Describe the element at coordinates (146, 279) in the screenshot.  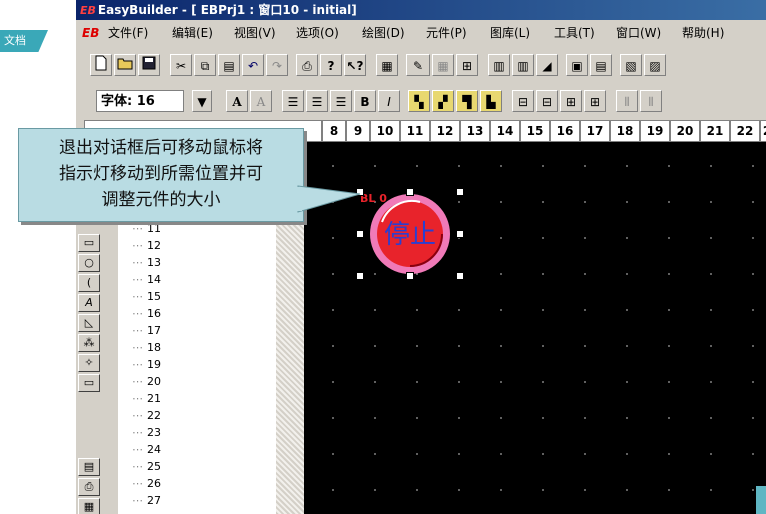
I see `tree-item-14: ⋯ 14` at that location.